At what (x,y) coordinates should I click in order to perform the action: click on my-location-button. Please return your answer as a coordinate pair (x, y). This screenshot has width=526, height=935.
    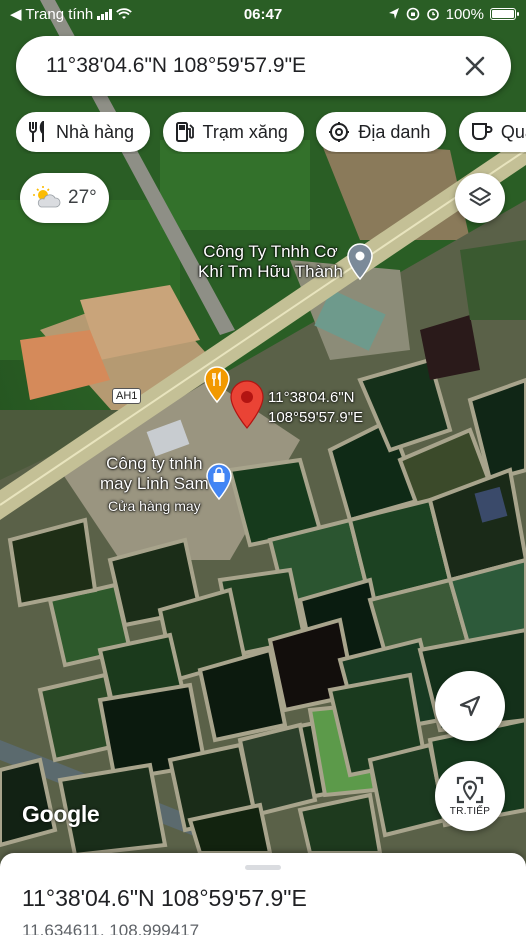
    Looking at the image, I should click on (470, 706).